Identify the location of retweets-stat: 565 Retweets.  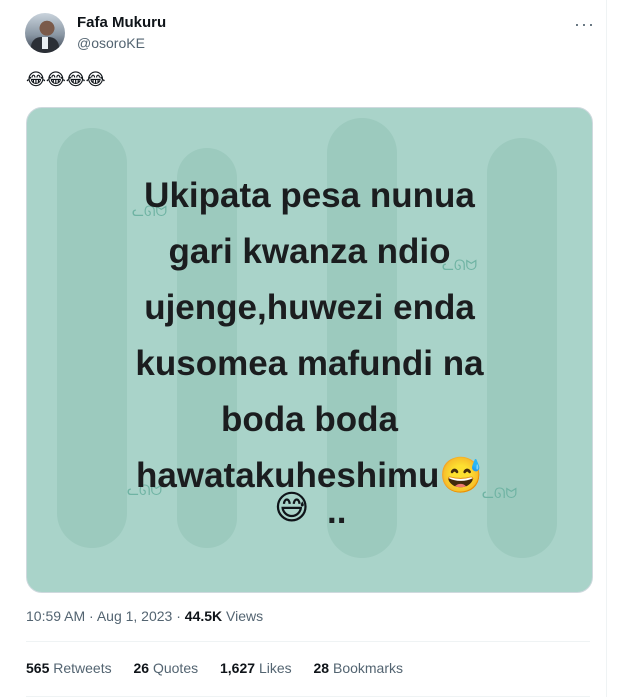
(69, 668).